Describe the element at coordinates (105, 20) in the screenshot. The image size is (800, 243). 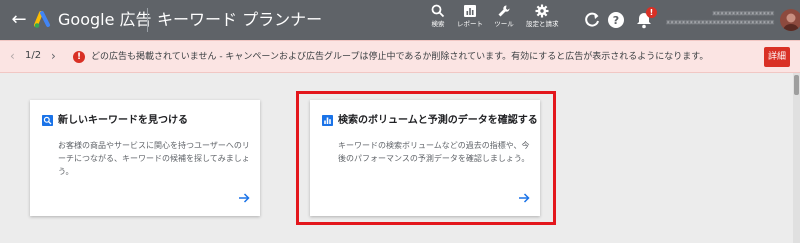
I see `product-name: Google 広告` at that location.